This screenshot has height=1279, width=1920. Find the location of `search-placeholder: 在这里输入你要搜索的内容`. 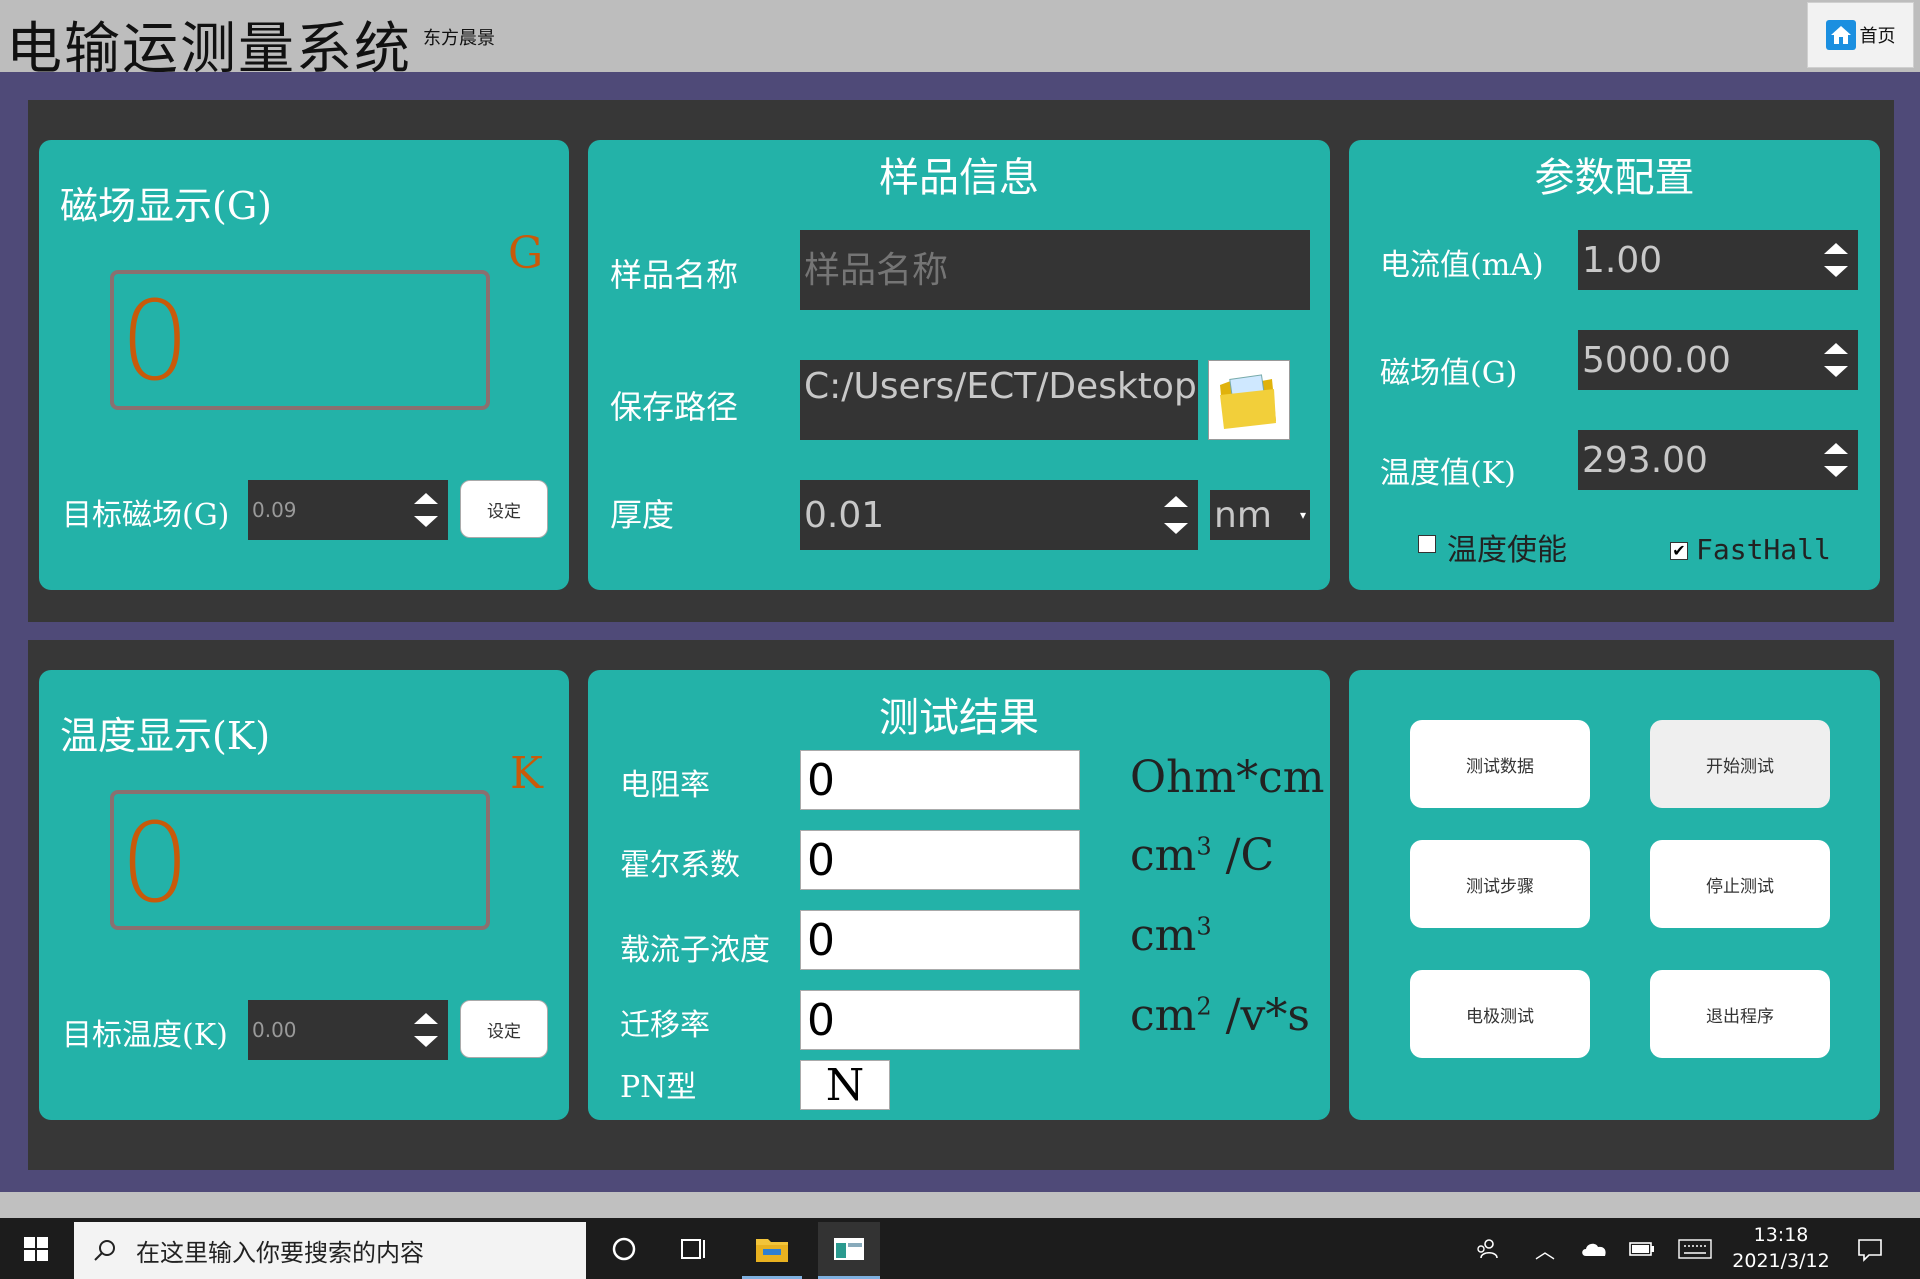

search-placeholder: 在这里输入你要搜索的内容 is located at coordinates (280, 1253).